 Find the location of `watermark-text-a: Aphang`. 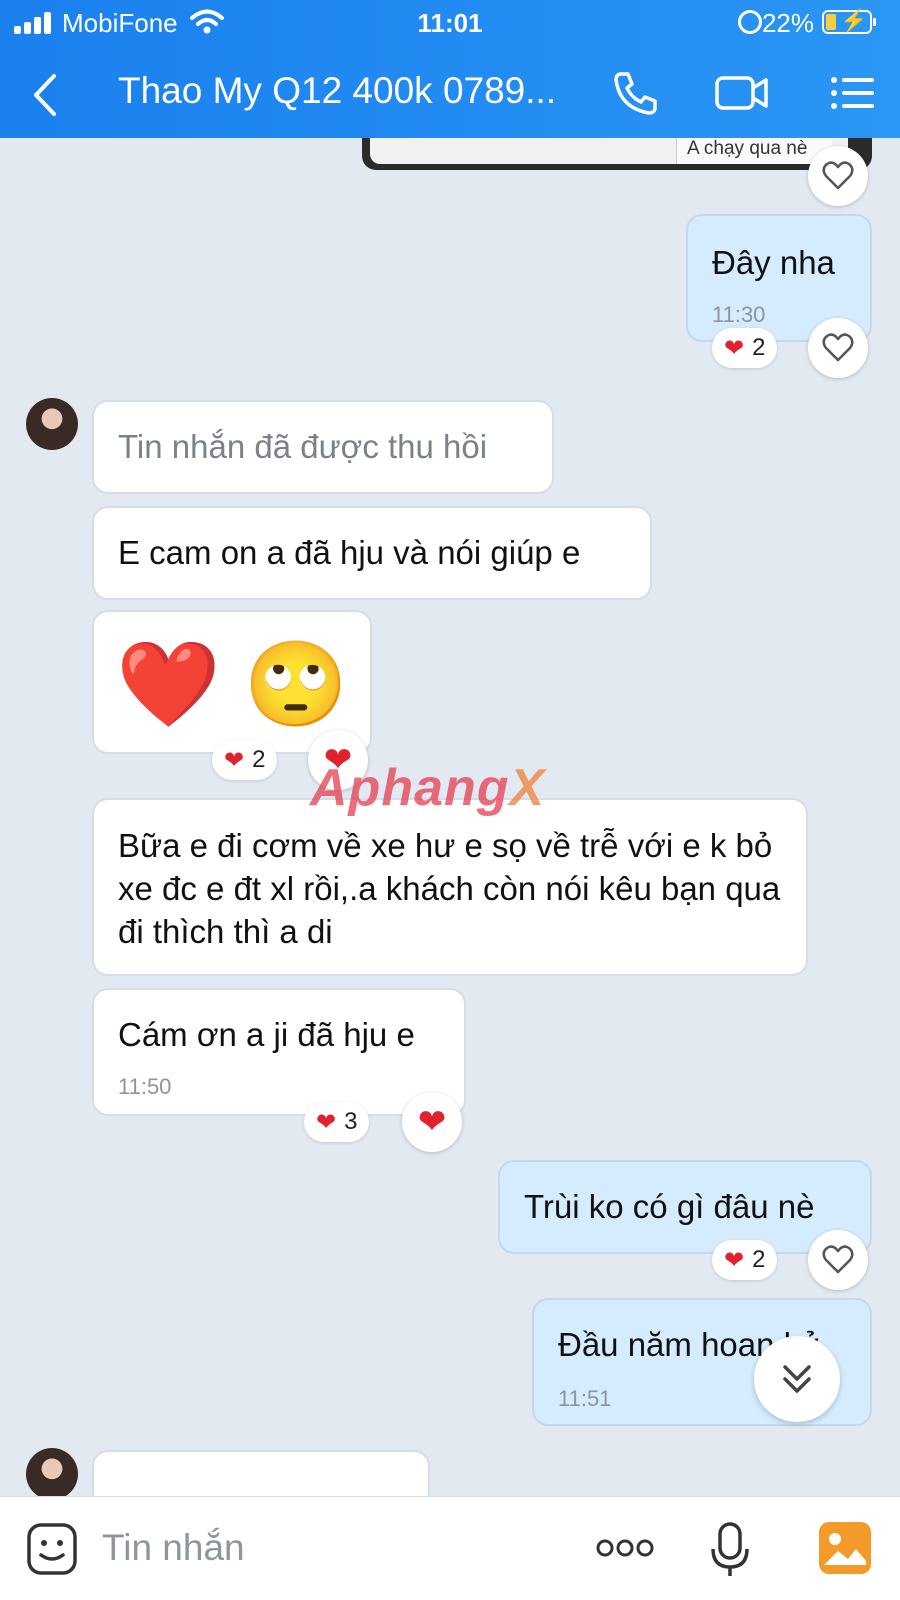

watermark-text-a: Aphang is located at coordinates (410, 788).